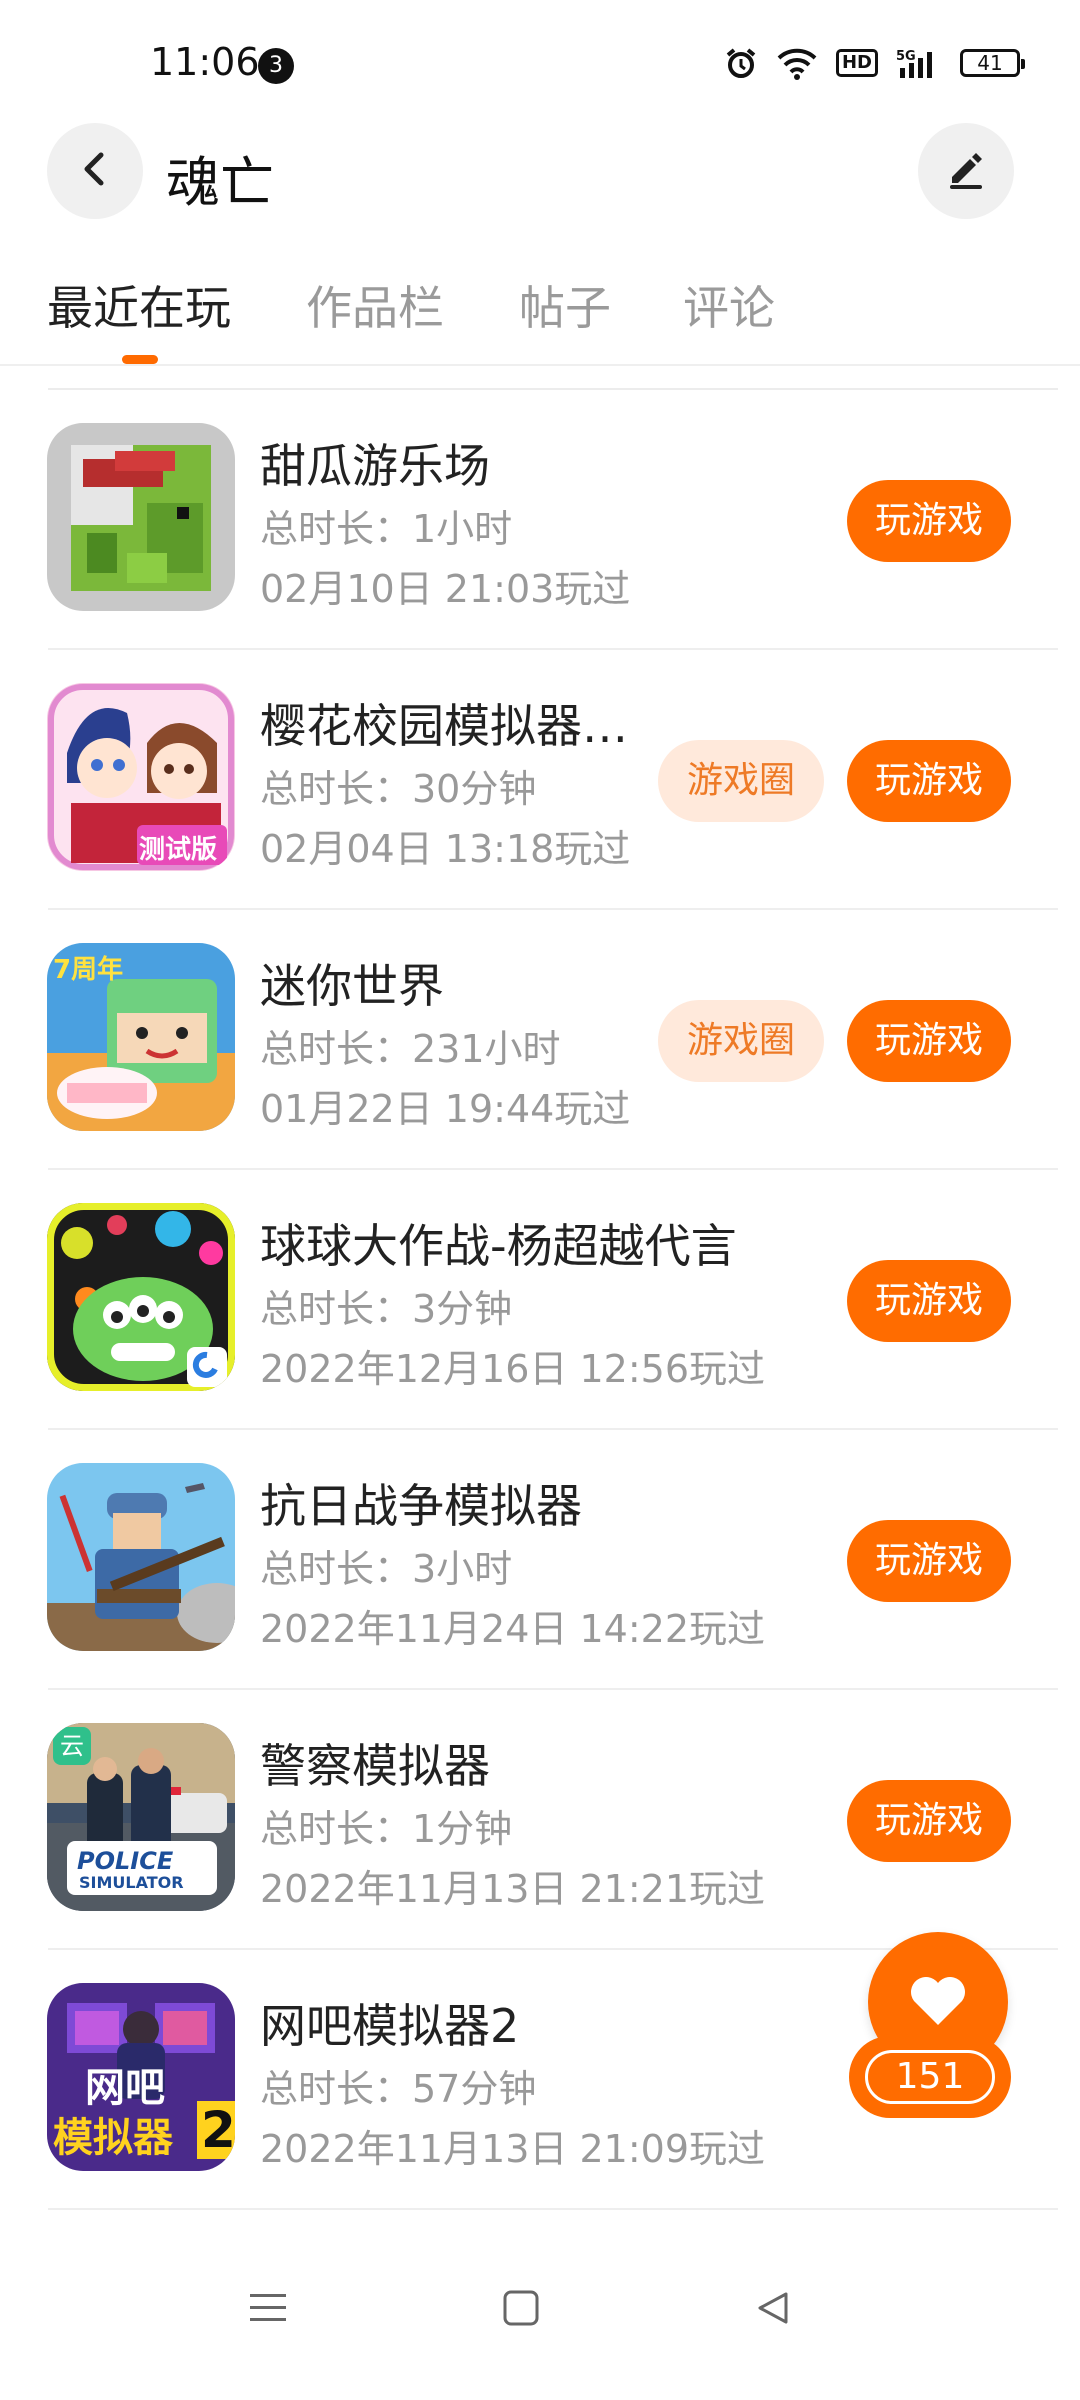 Image resolution: width=1080 pixels, height=2400 pixels. What do you see at coordinates (139, 305) in the screenshot?
I see `tab-recent: 最近在玩` at bounding box center [139, 305].